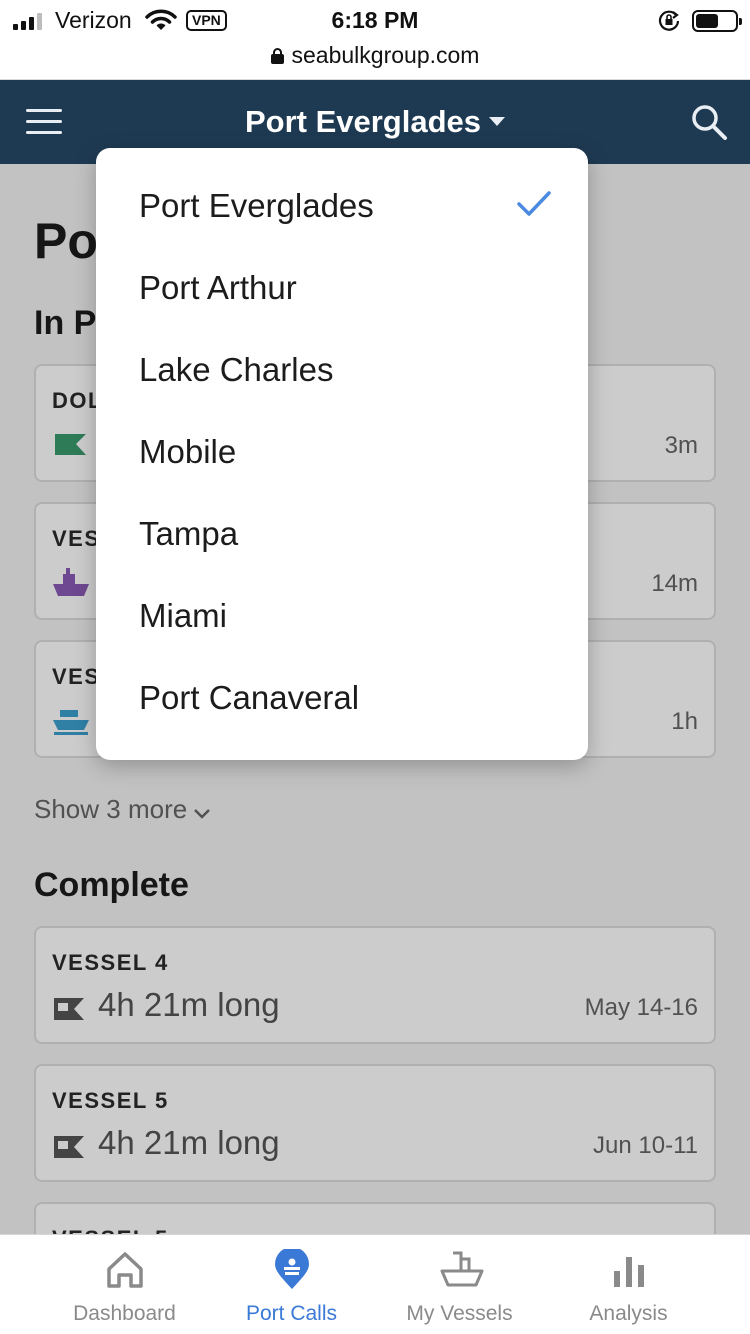 This screenshot has width=750, height=1334. Describe the element at coordinates (342, 370) in the screenshot. I see `port-option-lake-charles: Lake Charles` at that location.